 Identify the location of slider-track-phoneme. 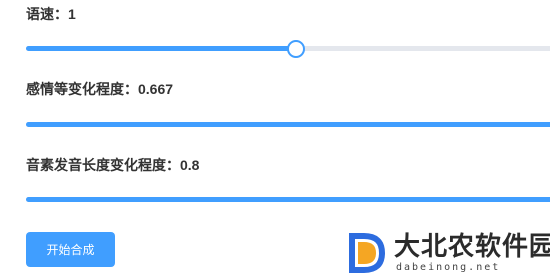
(288, 199).